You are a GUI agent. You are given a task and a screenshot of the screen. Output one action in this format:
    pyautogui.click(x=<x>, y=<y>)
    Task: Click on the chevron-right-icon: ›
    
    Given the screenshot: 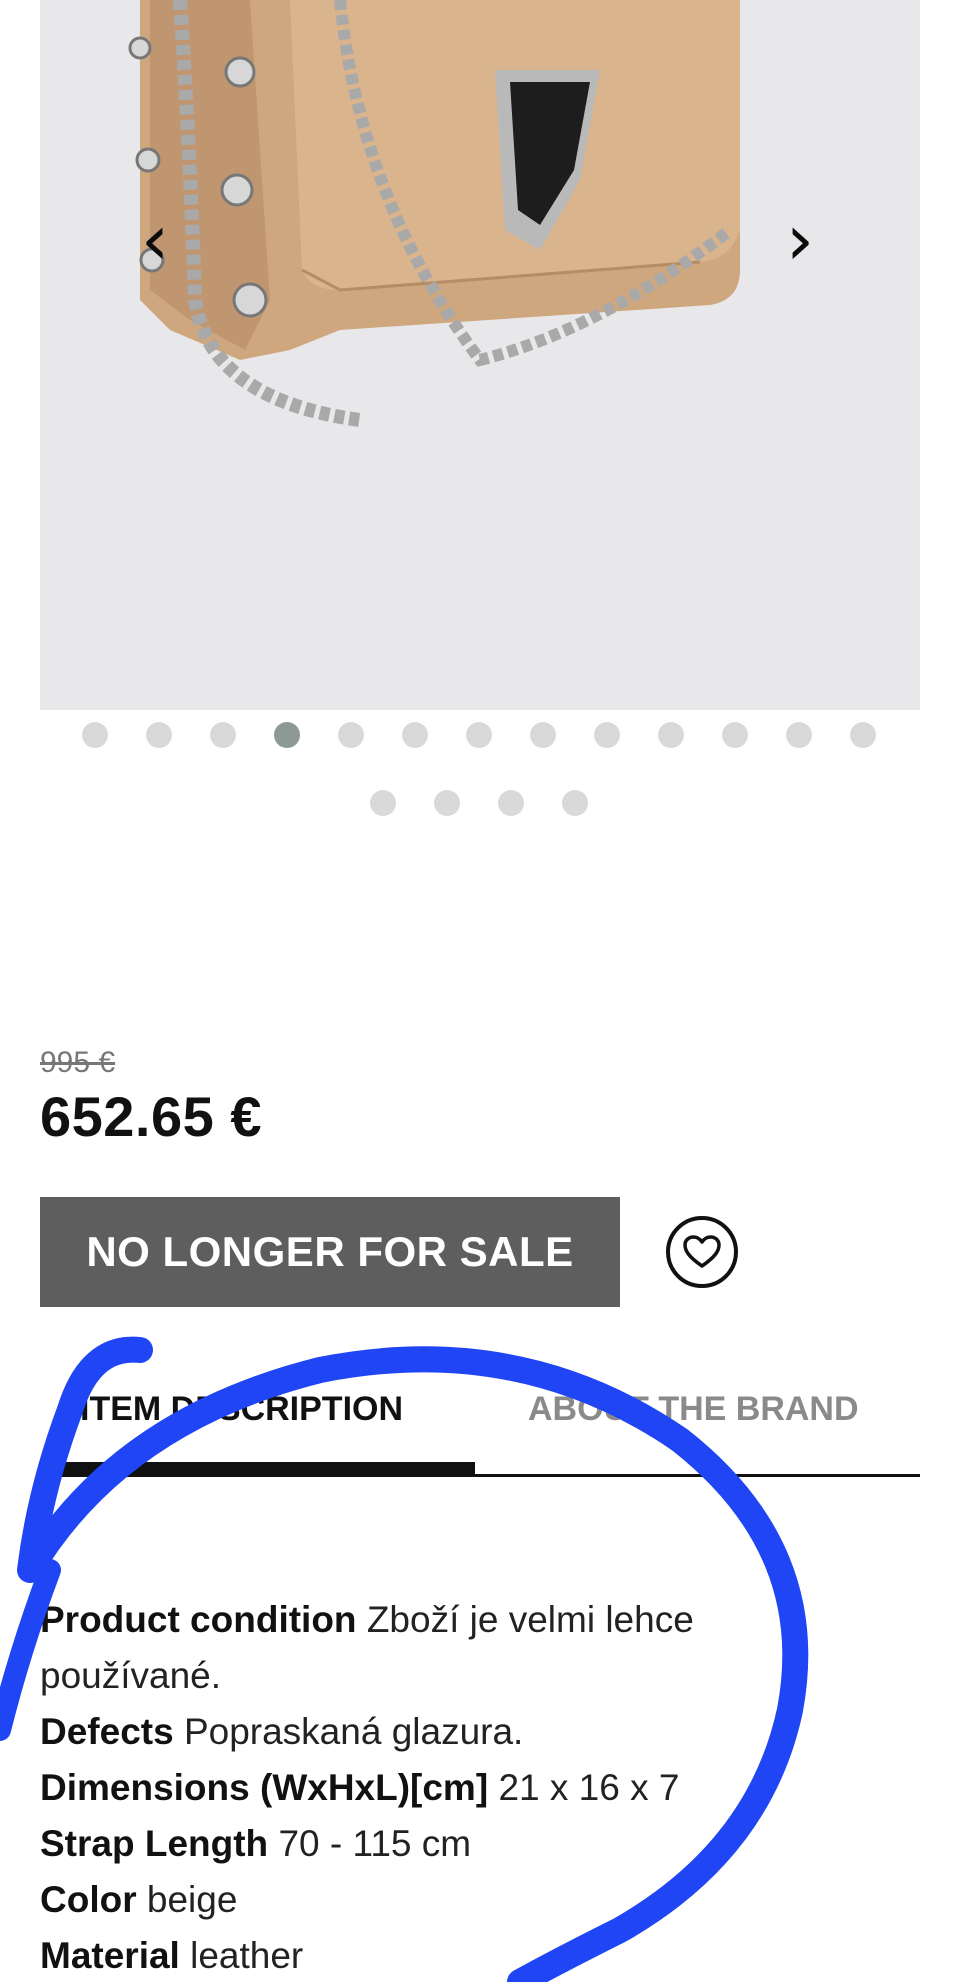 What is the action you would take?
    pyautogui.click(x=800, y=240)
    